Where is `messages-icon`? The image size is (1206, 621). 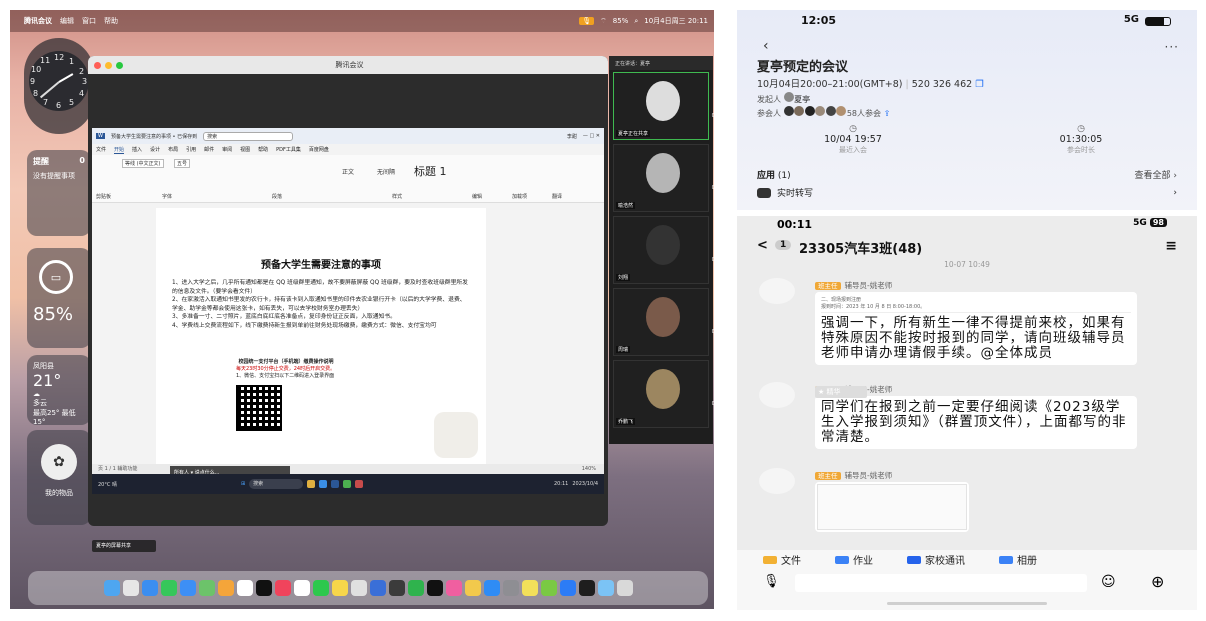
messages-icon is located at coordinates (168, 588).